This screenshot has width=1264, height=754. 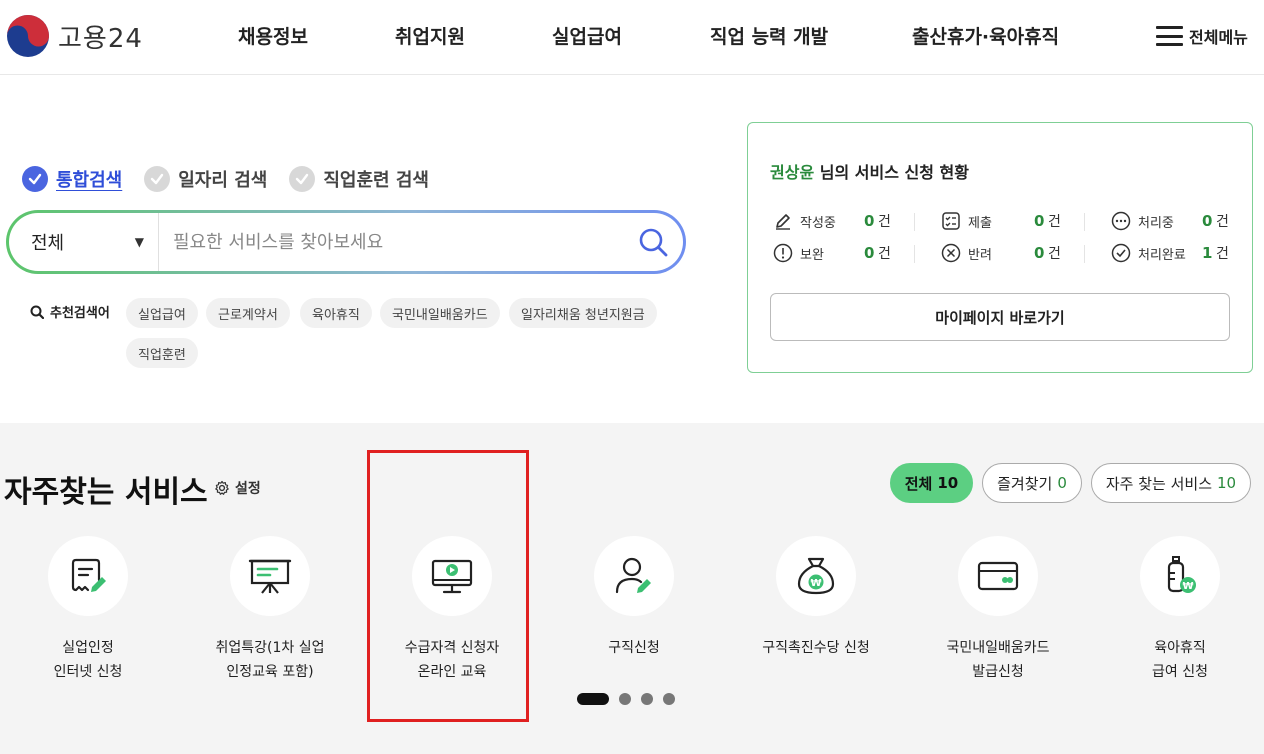 What do you see at coordinates (273, 35) in the screenshot?
I see `nav-item-jobs: 채용정보` at bounding box center [273, 35].